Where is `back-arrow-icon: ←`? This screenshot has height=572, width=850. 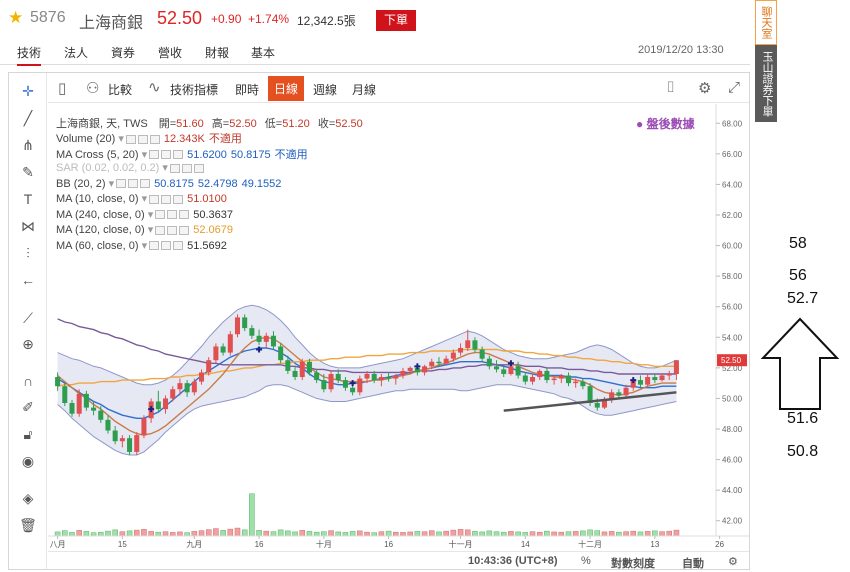 back-arrow-icon: ← is located at coordinates (28, 280).